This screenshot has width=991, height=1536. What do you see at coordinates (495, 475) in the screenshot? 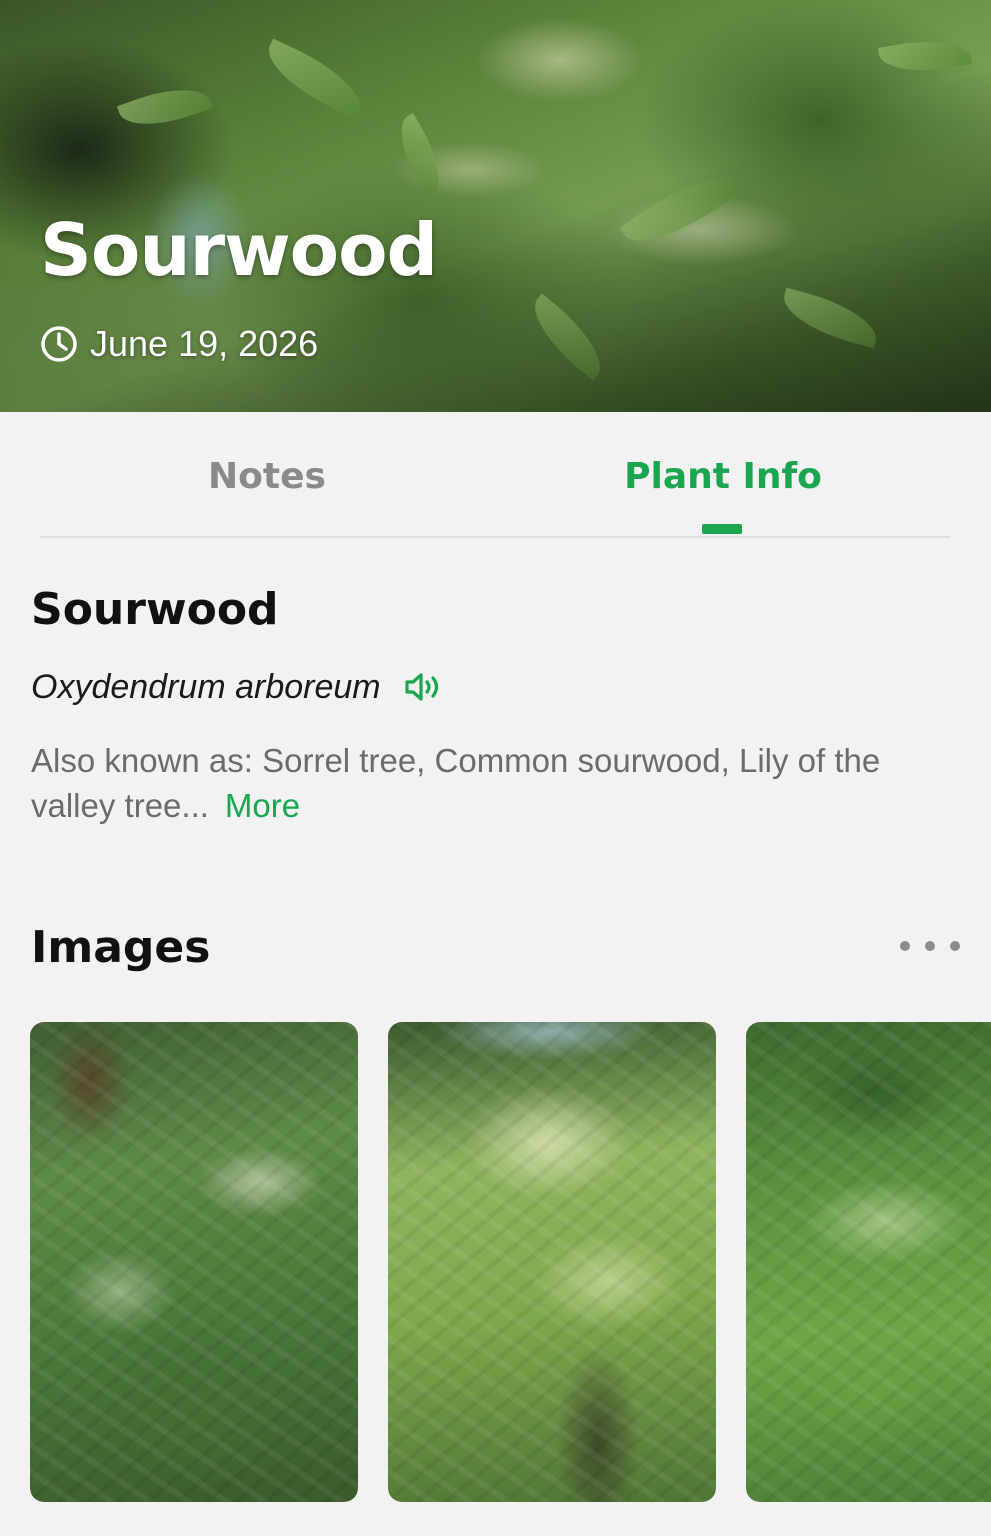
I see `tab-bar: Notes Plant Info` at bounding box center [495, 475].